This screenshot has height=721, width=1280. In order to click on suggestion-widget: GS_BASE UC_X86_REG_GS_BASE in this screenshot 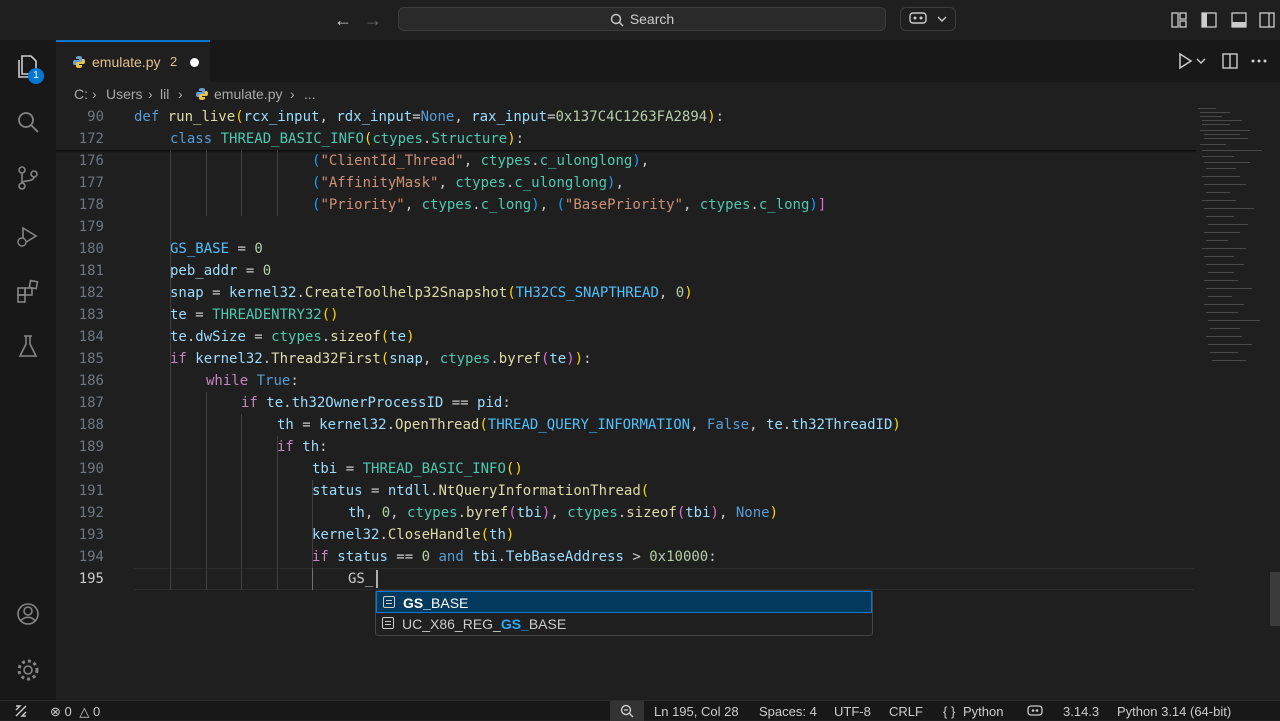, I will do `click(624, 613)`.